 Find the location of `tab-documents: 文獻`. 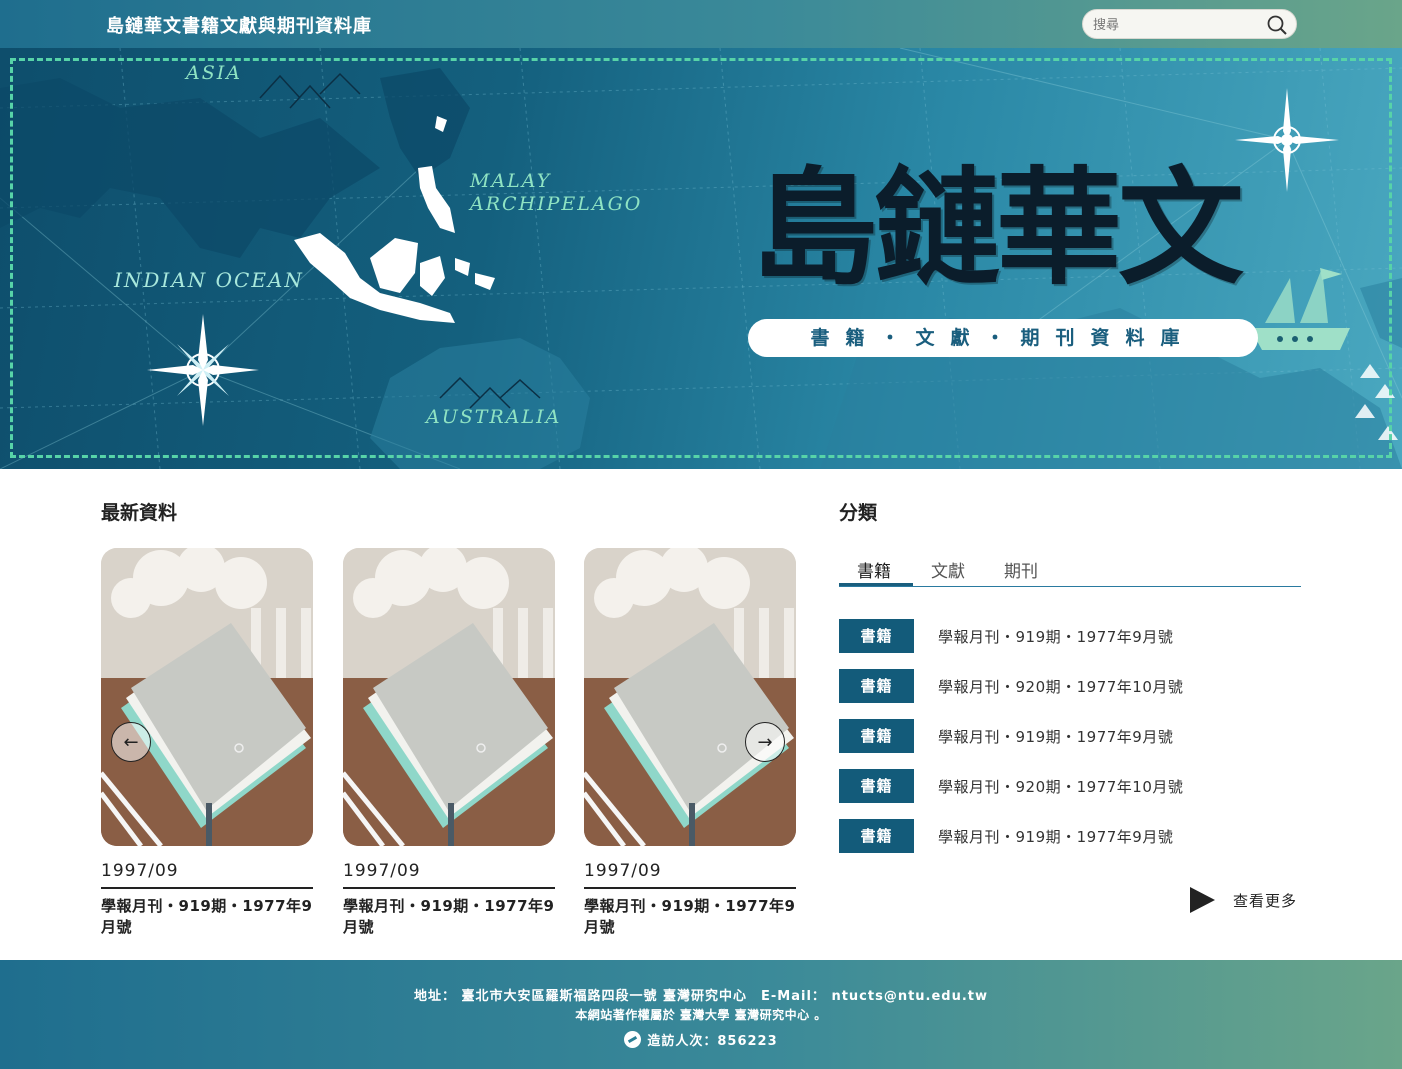

tab-documents: 文獻 is located at coordinates (948, 569).